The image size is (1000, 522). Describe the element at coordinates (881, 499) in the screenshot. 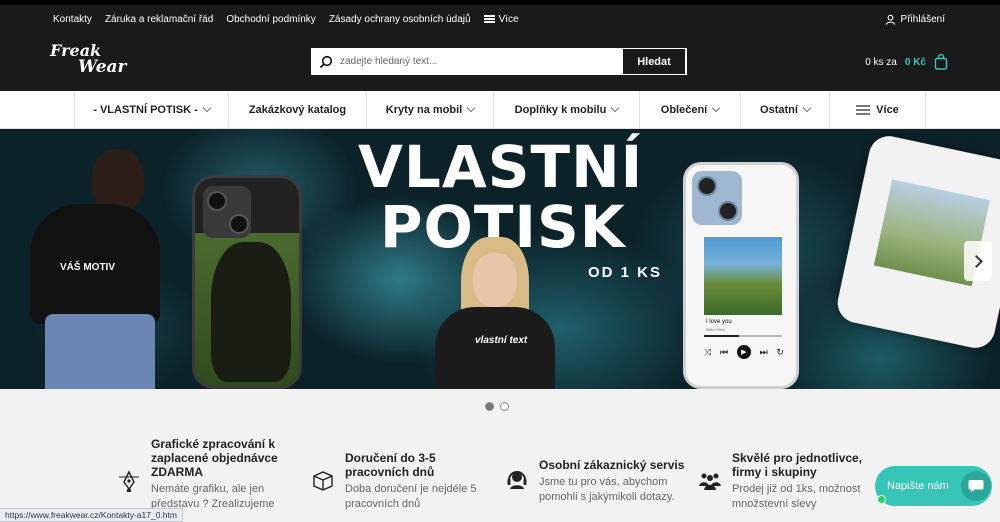

I see `online-status-dot` at that location.